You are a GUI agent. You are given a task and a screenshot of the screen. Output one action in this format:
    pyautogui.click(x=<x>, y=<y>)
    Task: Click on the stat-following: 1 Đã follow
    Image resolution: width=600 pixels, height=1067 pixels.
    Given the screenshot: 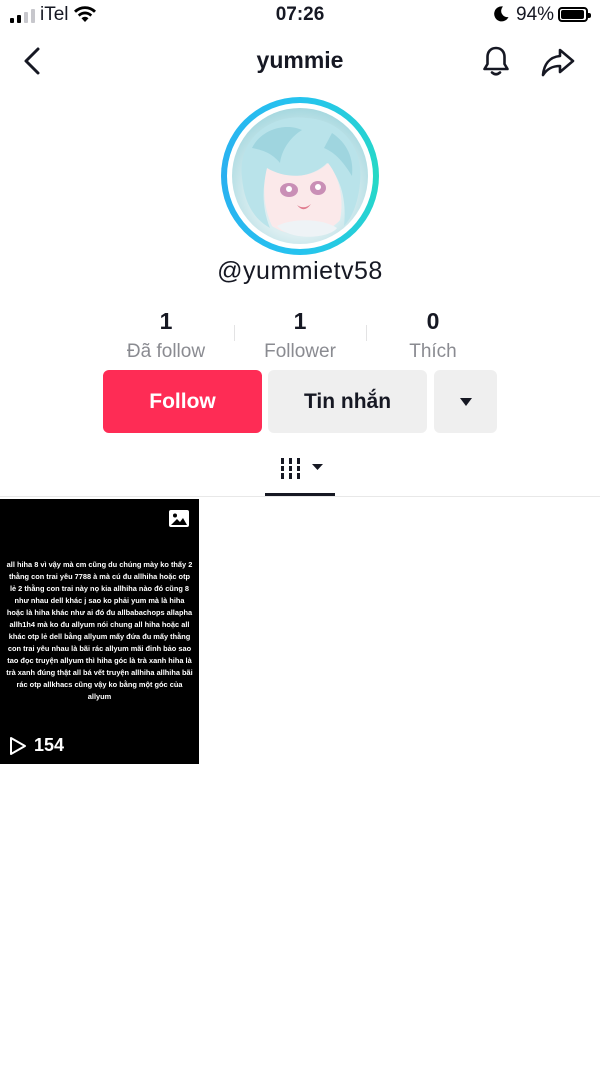 What is the action you would take?
    pyautogui.click(x=166, y=335)
    